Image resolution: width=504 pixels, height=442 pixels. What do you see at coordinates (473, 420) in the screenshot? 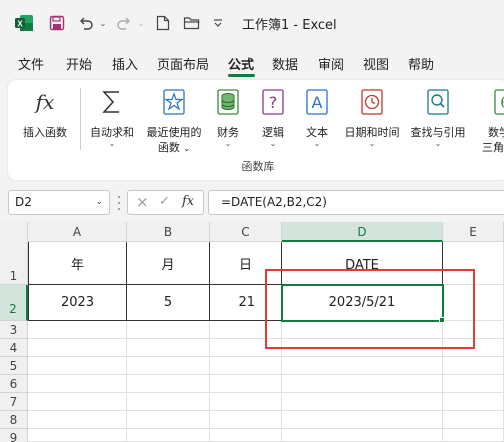
I see `cell-e8` at bounding box center [473, 420].